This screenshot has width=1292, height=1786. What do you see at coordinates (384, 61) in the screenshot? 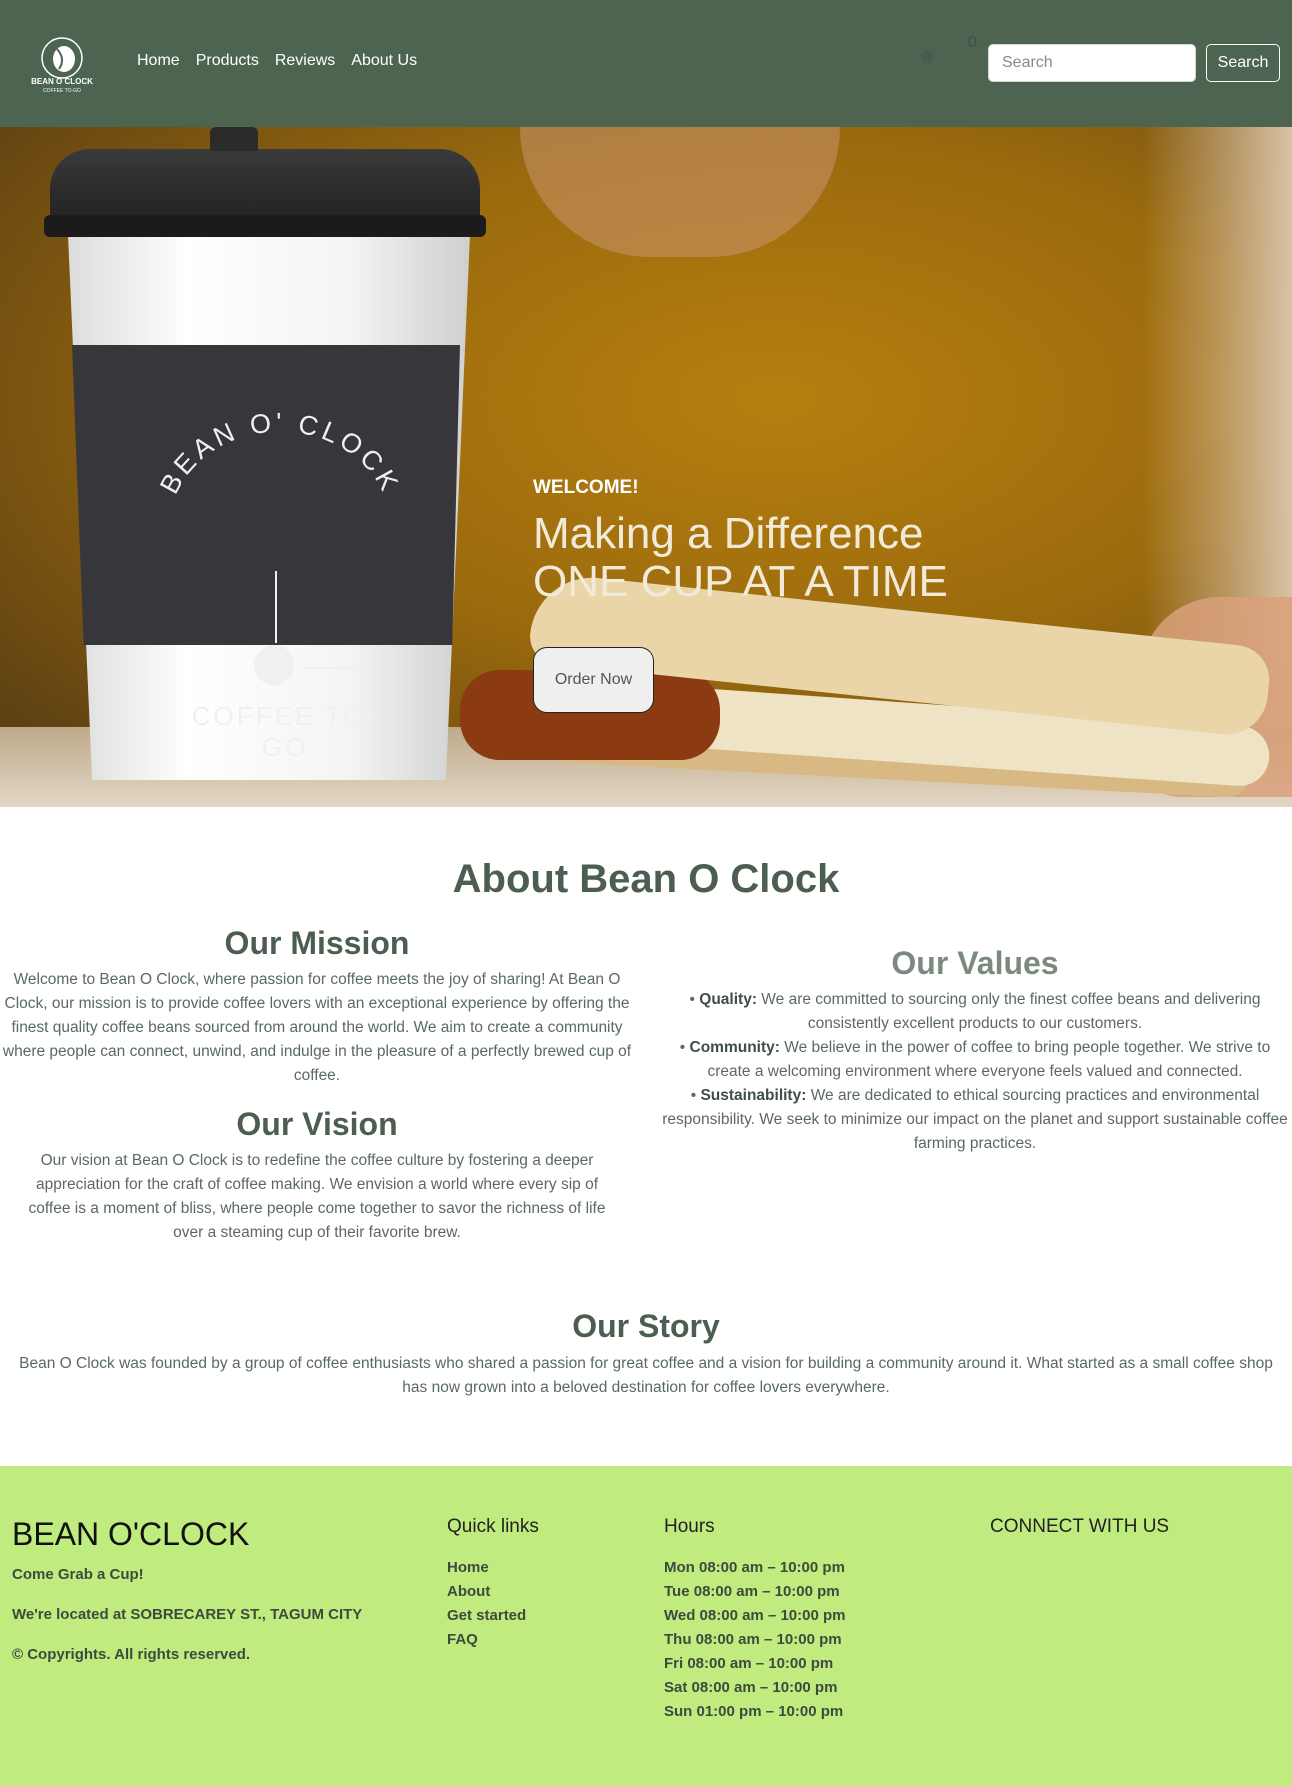
I see `nav-link-about-us: About Us` at bounding box center [384, 61].